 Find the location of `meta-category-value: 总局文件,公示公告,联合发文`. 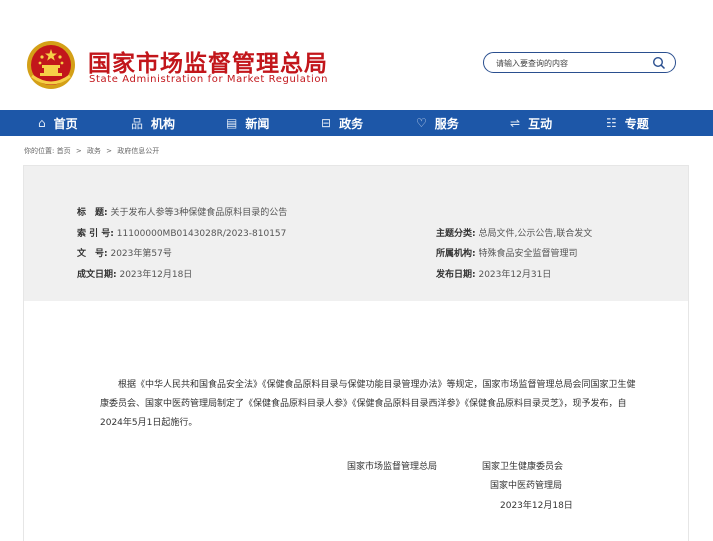

meta-category-value: 总局文件,公示公告,联合发文 is located at coordinates (535, 234).